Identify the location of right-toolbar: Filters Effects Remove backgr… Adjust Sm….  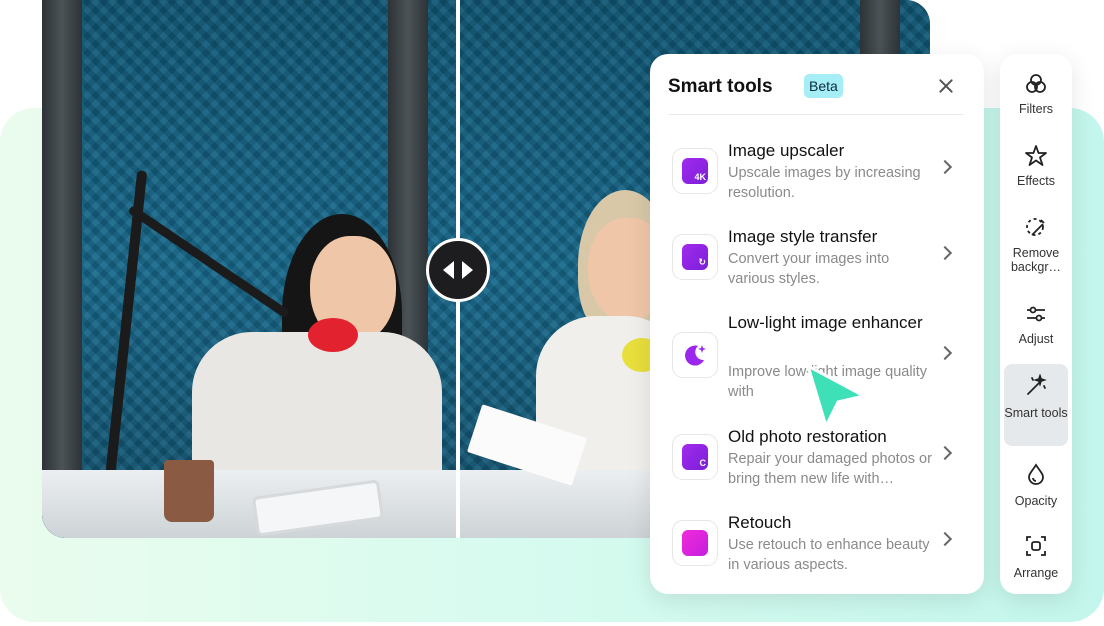
(1036, 324).